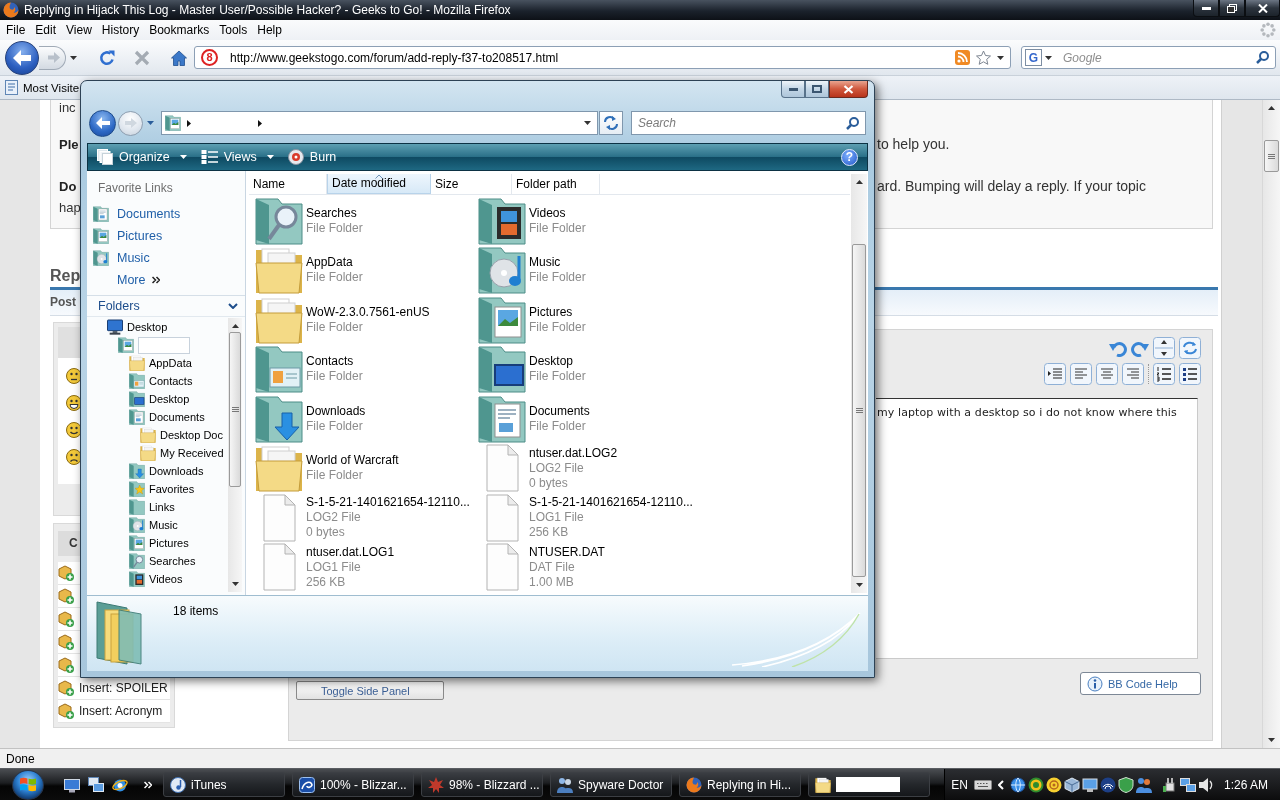 This screenshot has height=800, width=1280. What do you see at coordinates (1164, 348) in the screenshot?
I see `resize-icon` at bounding box center [1164, 348].